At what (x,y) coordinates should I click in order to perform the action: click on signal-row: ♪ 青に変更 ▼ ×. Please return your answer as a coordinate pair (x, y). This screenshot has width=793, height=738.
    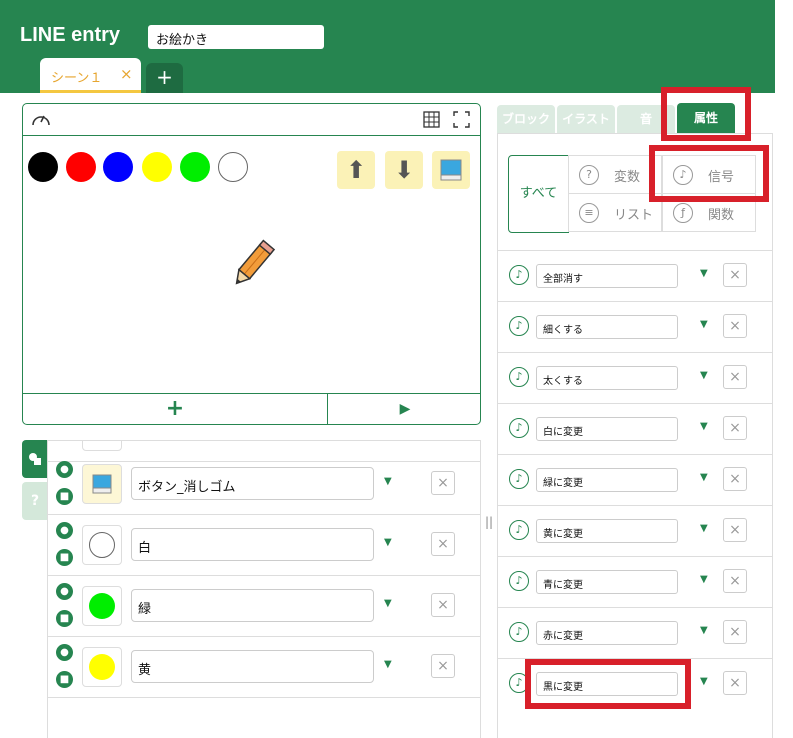
    Looking at the image, I should click on (635, 581).